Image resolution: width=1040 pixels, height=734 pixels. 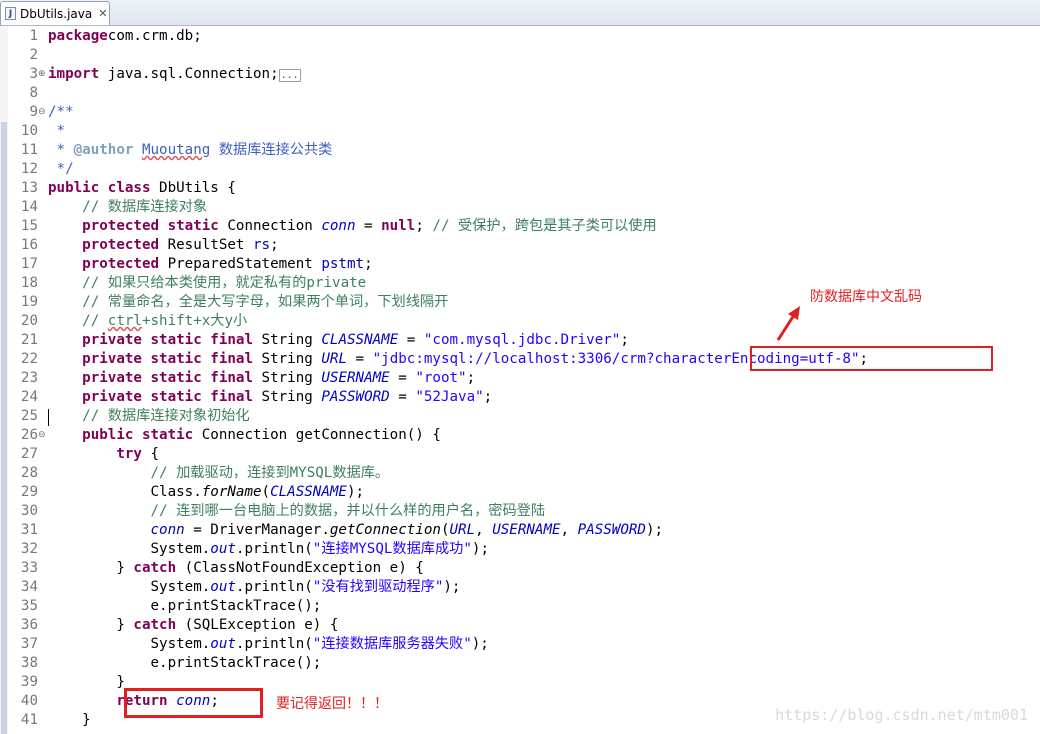 What do you see at coordinates (29, 587) in the screenshot?
I see `line-number: 34` at bounding box center [29, 587].